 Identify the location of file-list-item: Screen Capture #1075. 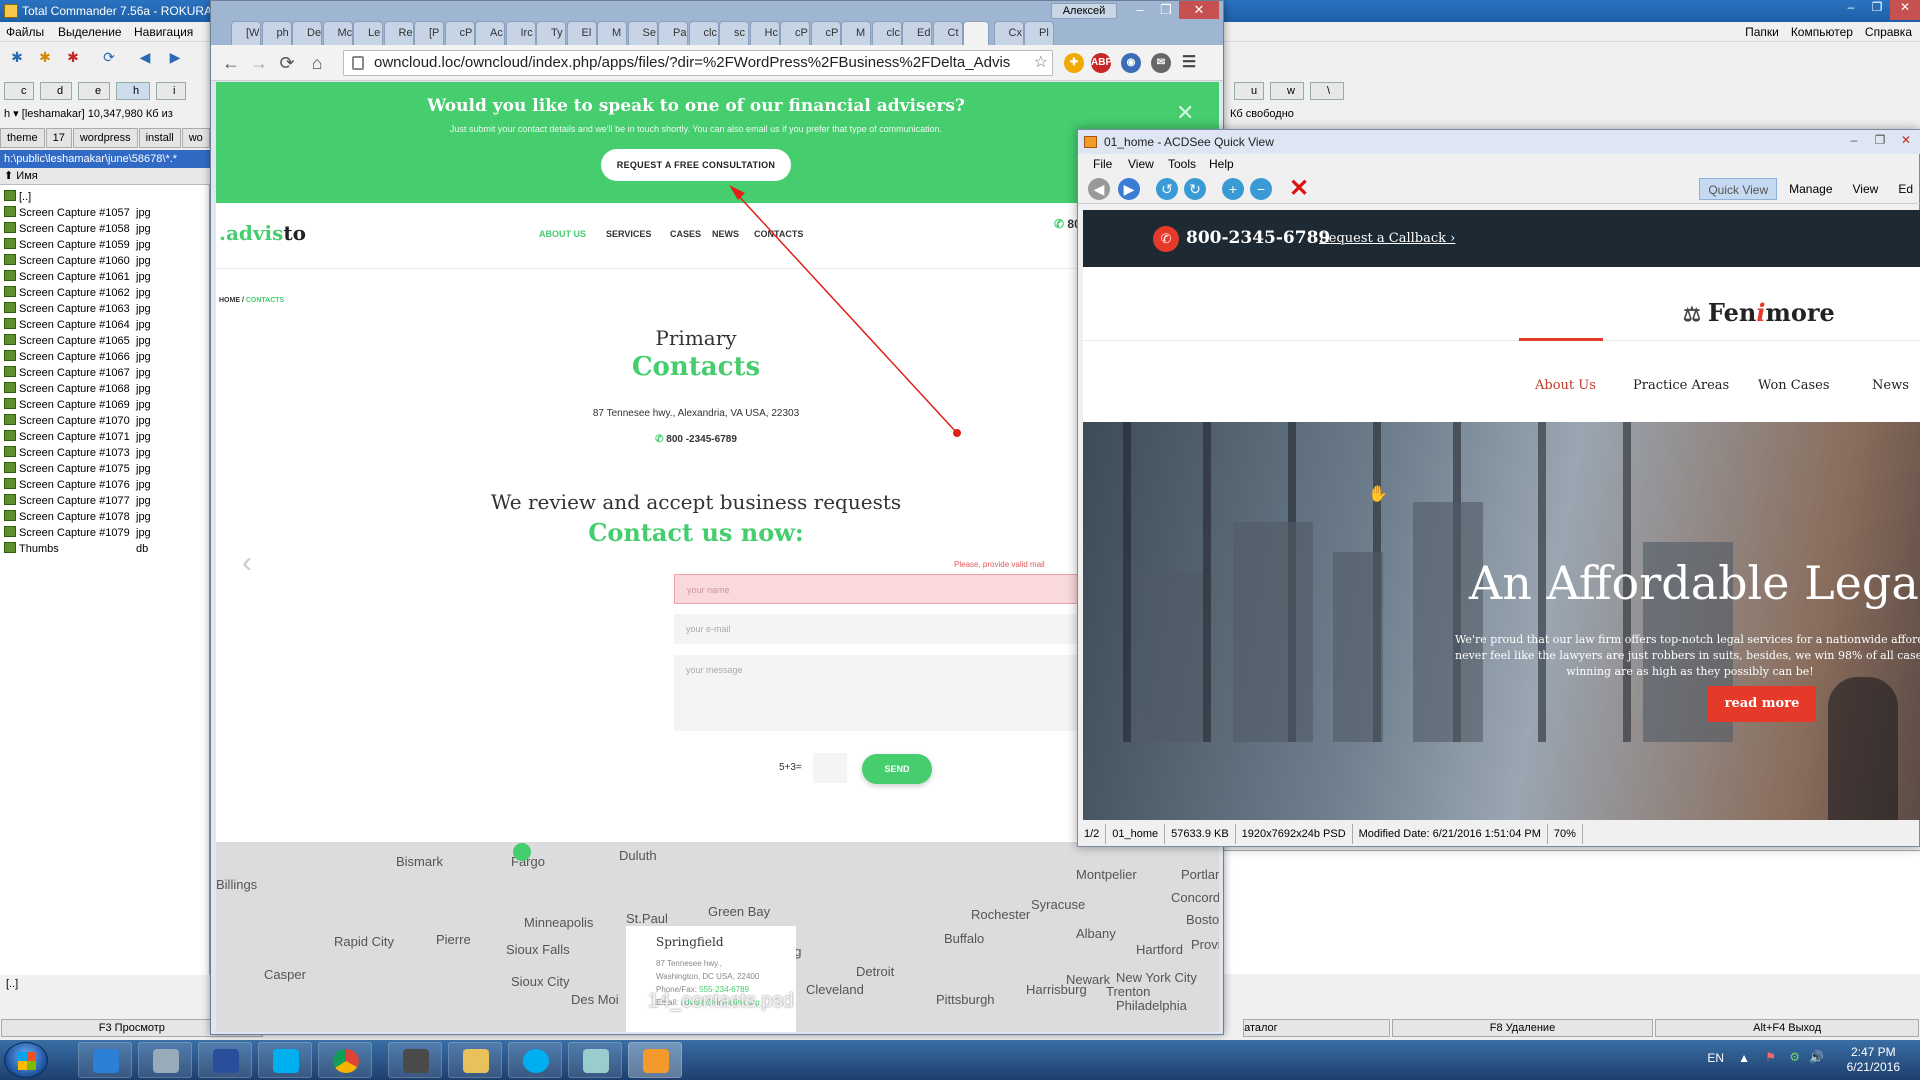
(79, 469).